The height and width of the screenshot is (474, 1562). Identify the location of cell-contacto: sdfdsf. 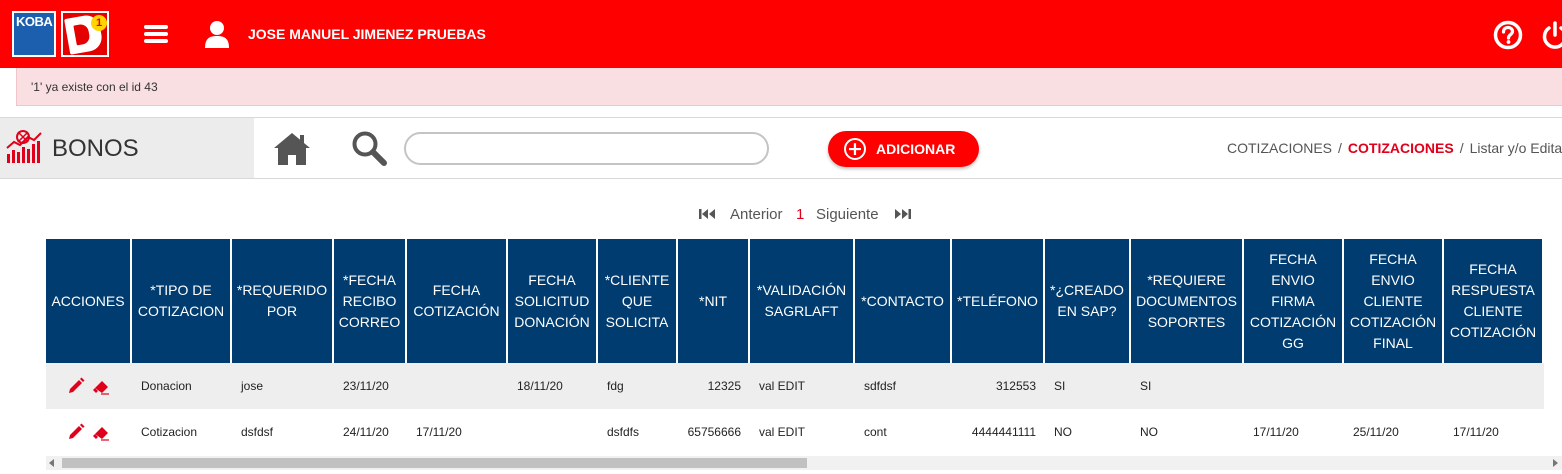
(903, 386).